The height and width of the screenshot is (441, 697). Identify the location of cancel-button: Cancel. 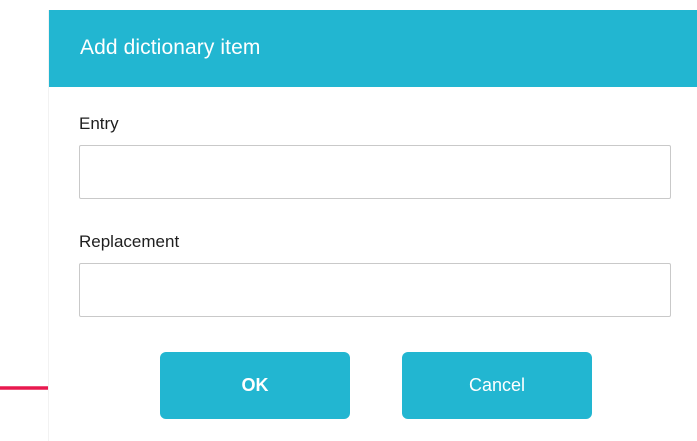
(497, 385).